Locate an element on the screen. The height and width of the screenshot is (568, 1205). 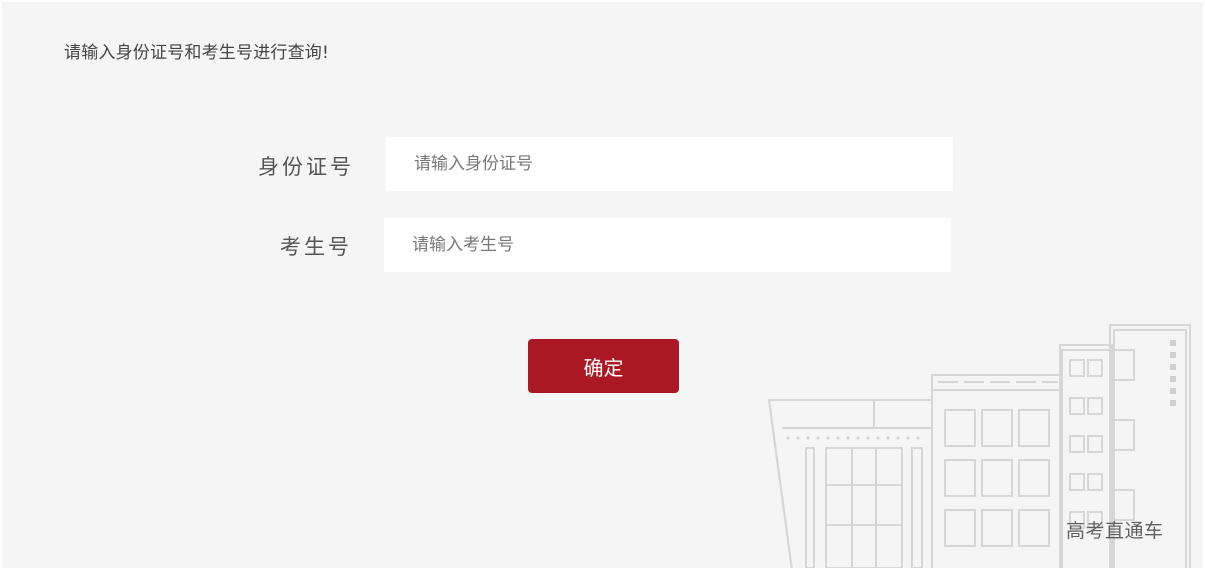
exam-number-input is located at coordinates (667, 245).